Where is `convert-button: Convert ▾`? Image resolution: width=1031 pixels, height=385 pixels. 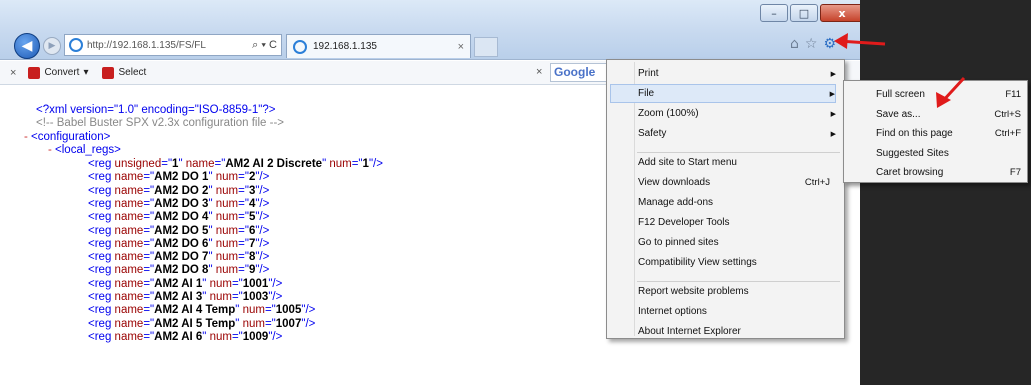 convert-button: Convert ▾ is located at coordinates (58, 72).